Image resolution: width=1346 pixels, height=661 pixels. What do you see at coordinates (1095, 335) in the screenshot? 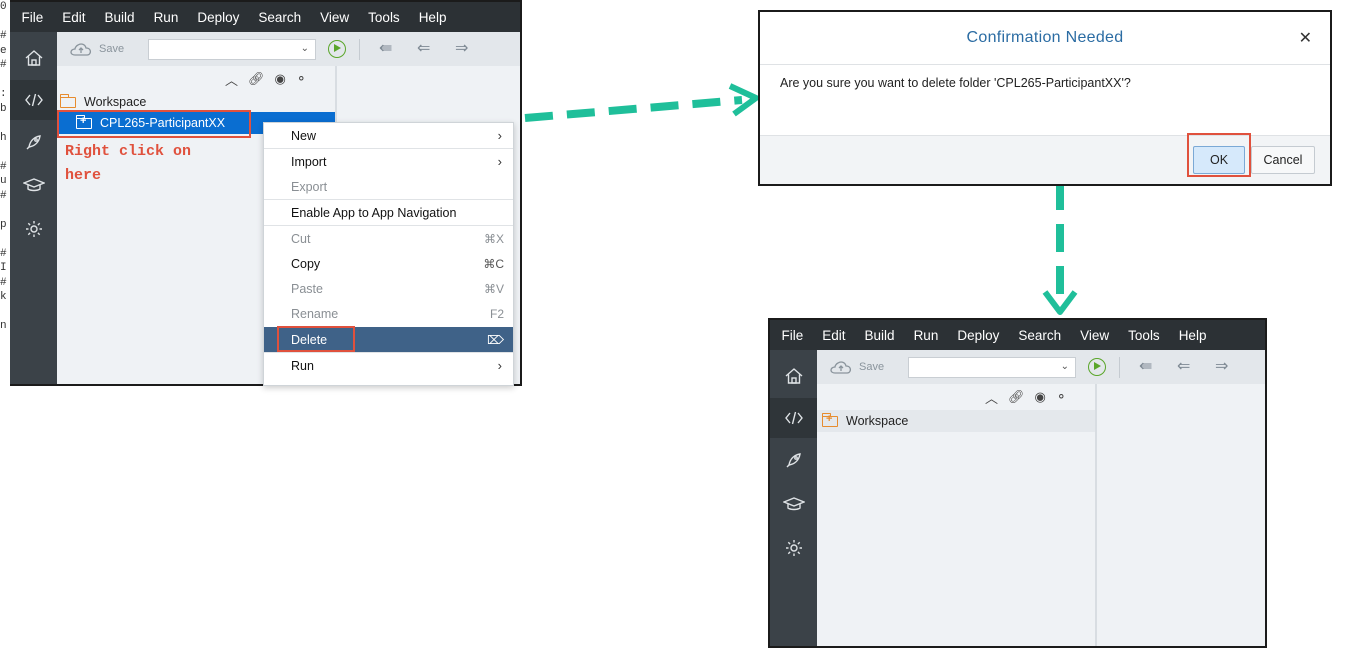
I see `menu-view: View` at bounding box center [1095, 335].